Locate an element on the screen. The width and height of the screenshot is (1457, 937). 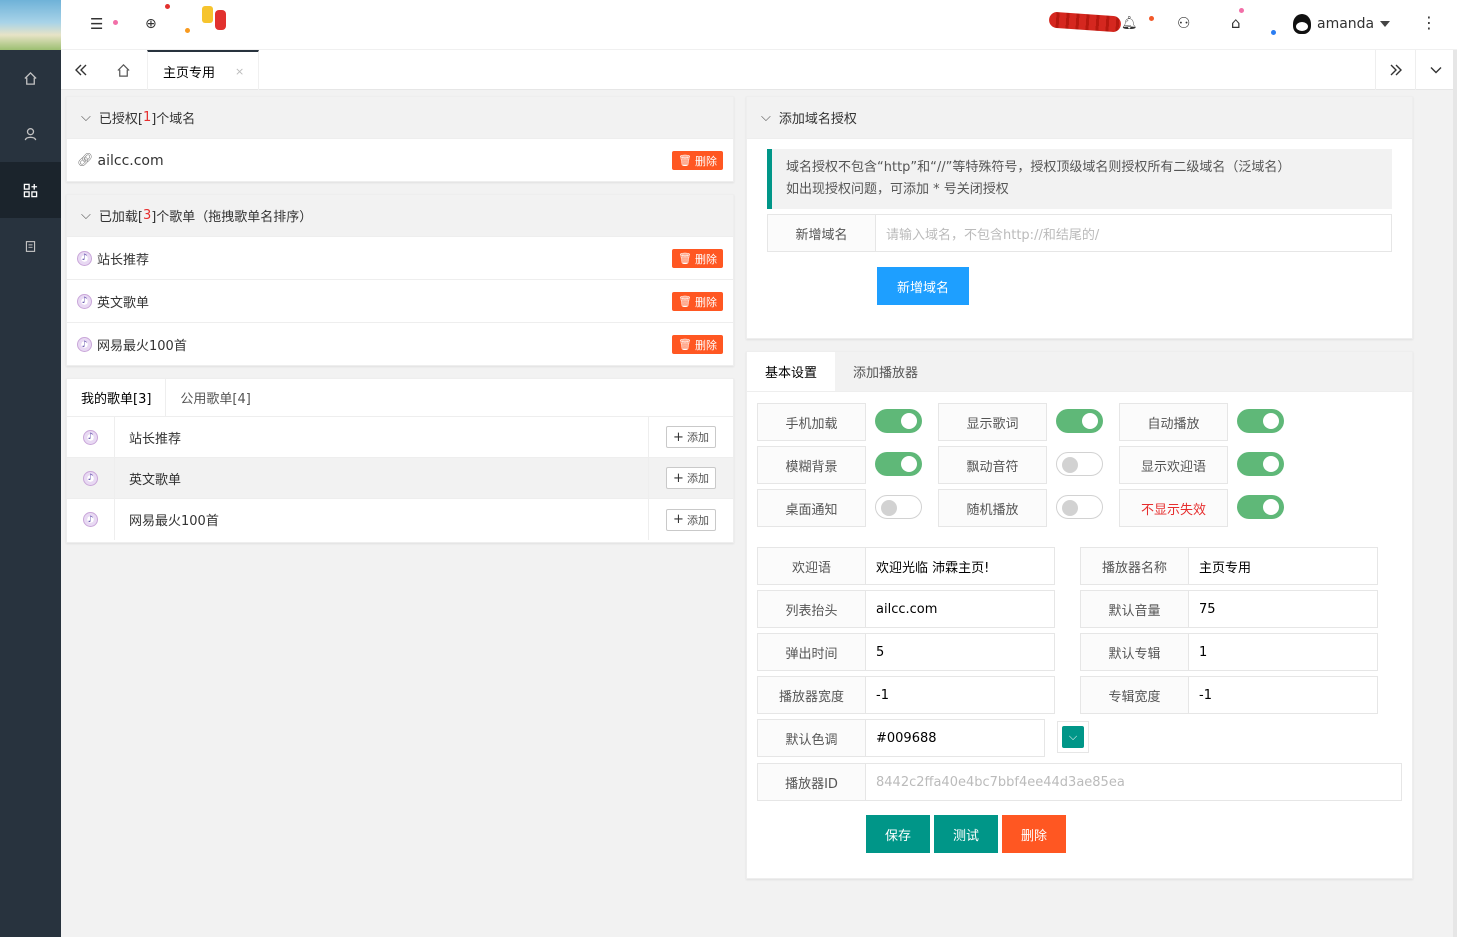
table-row: ♪ 网易最火100首 + 添加 is located at coordinates (400, 519).